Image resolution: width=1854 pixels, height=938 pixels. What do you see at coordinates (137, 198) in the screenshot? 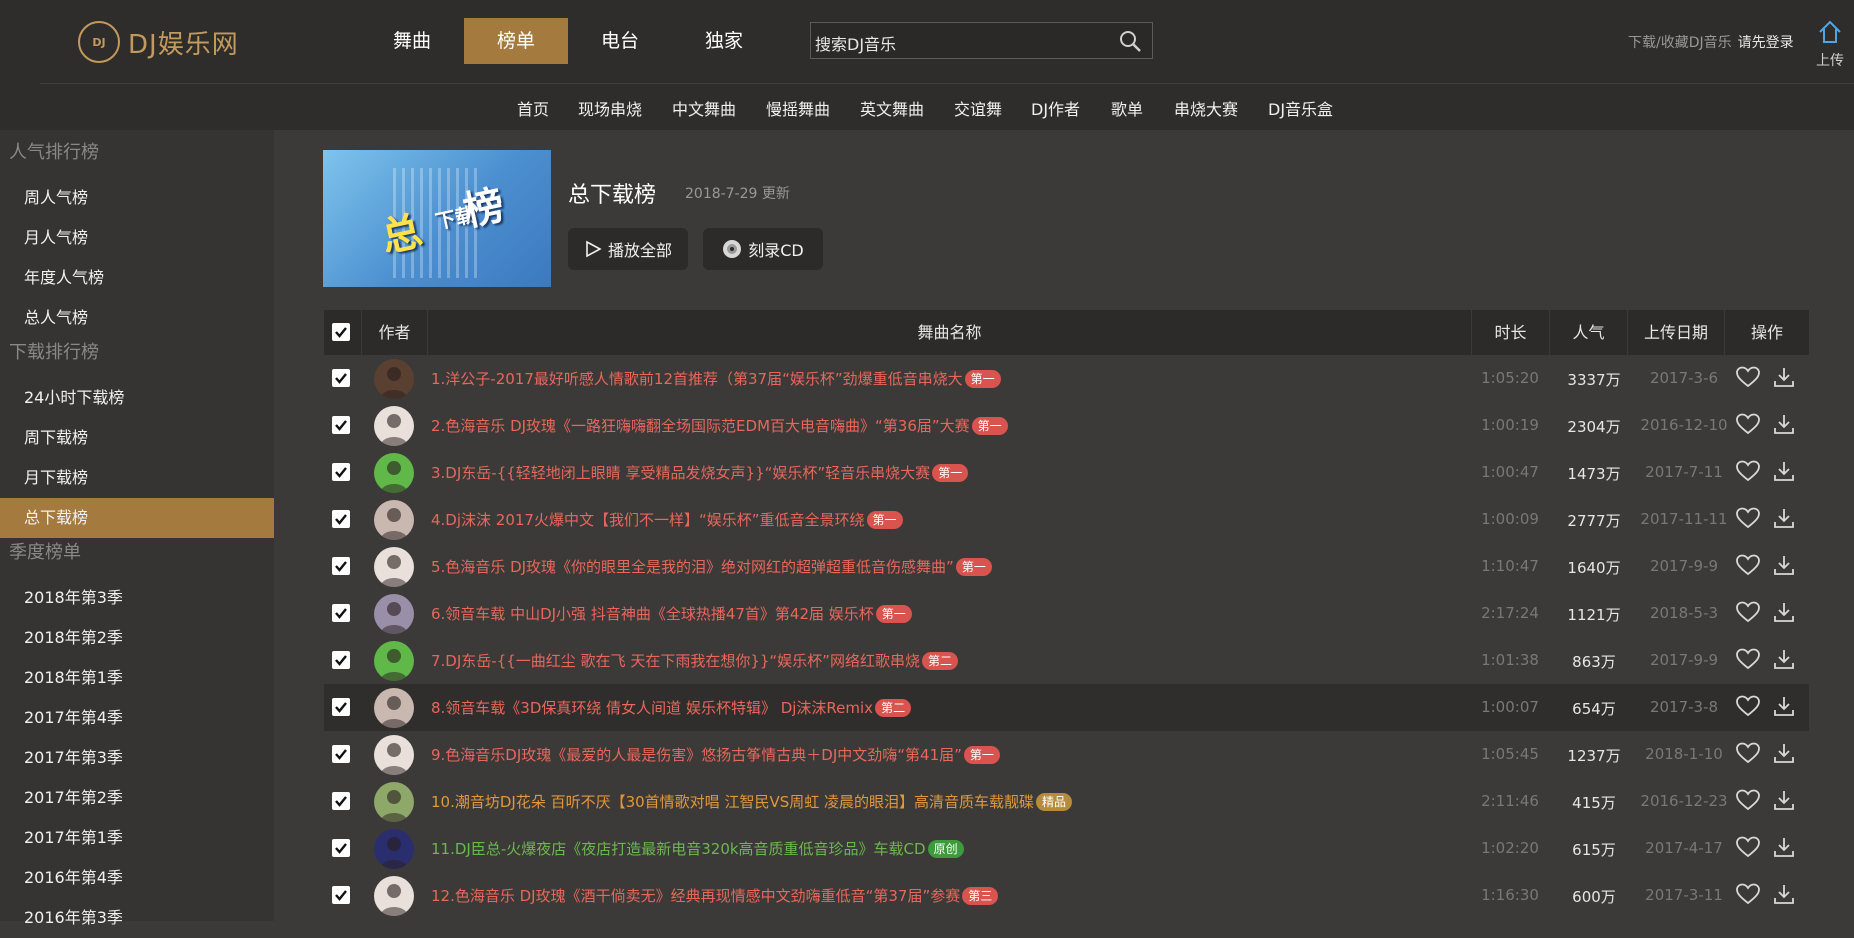
I see `sidebar-item: 周人气榜` at bounding box center [137, 198].